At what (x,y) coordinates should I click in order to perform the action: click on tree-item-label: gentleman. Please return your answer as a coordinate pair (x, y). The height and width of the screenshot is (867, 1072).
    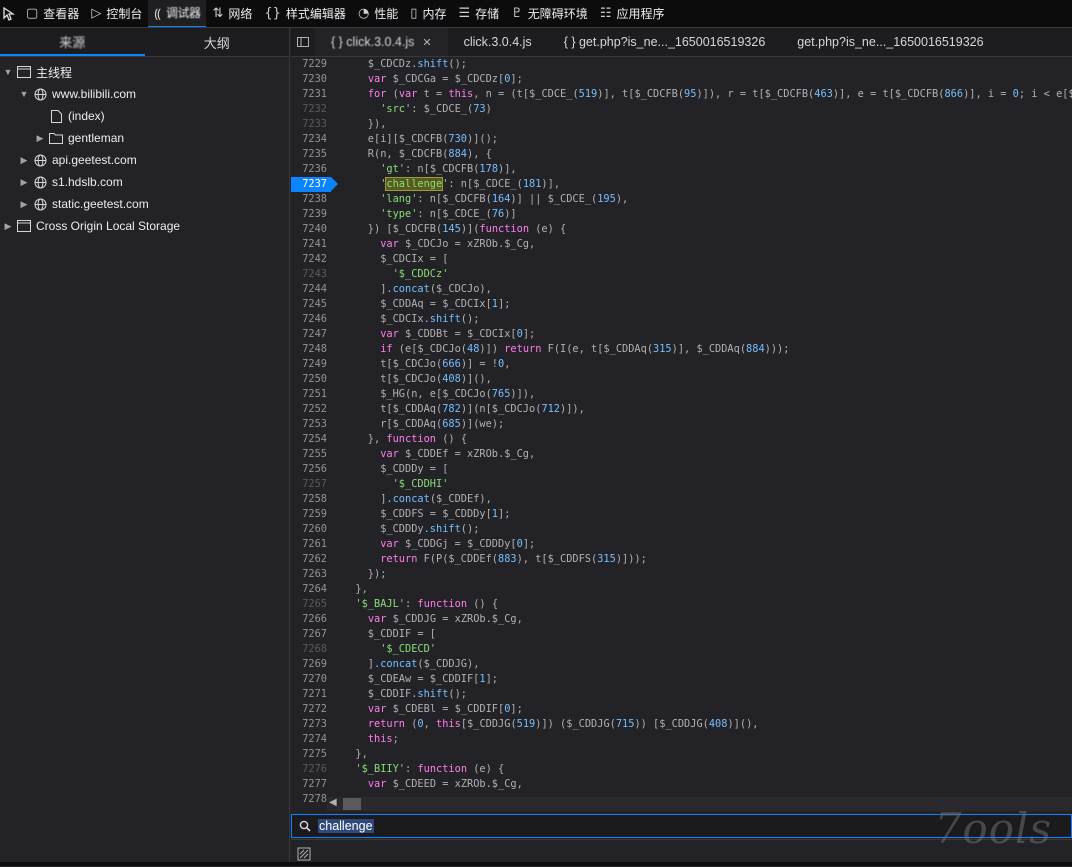
    Looking at the image, I should click on (96, 138).